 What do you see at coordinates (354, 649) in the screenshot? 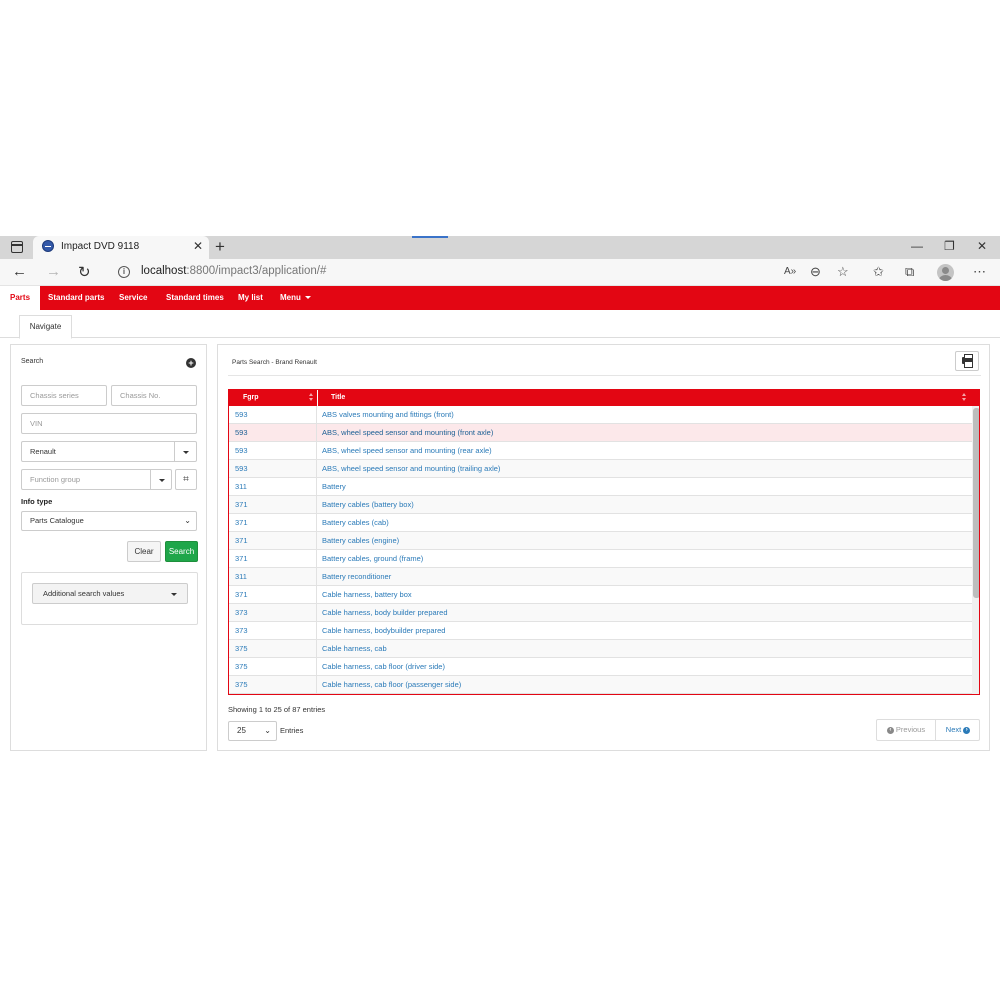
I see `row-title-link: Cable harness, cab` at bounding box center [354, 649].